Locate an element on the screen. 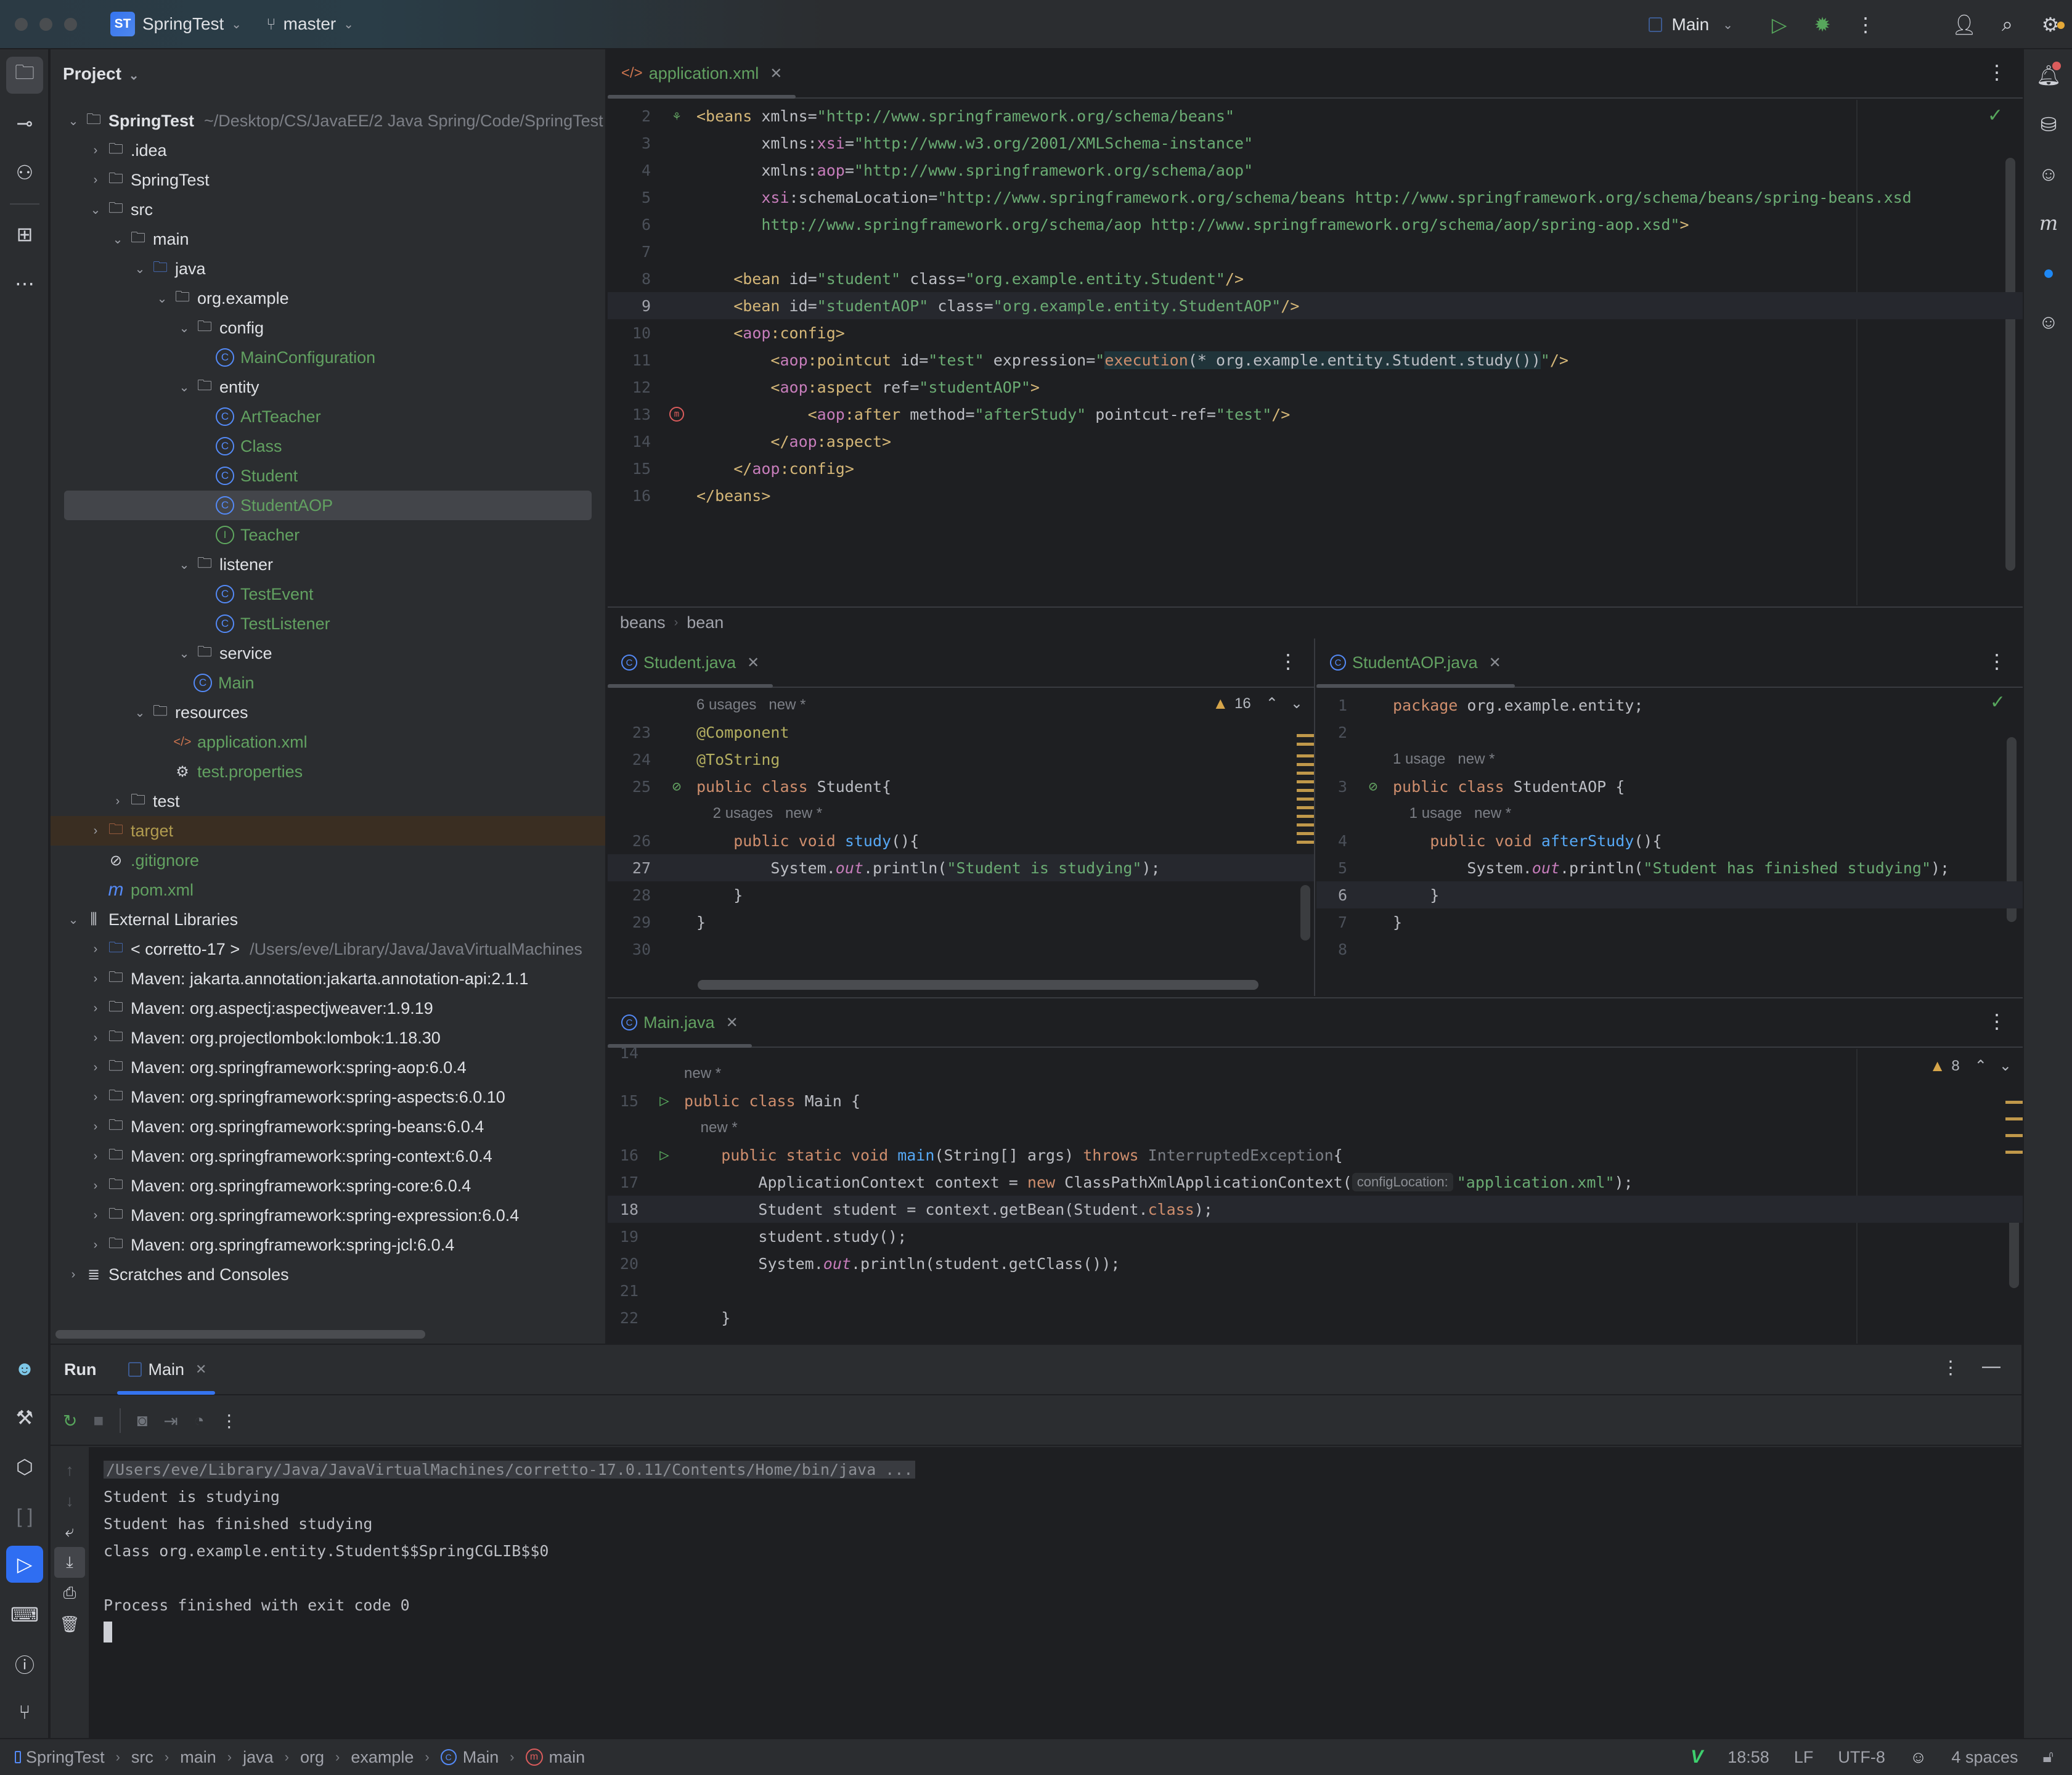 The image size is (2072, 1775). print-icon: ⎙ is located at coordinates (70, 1593).